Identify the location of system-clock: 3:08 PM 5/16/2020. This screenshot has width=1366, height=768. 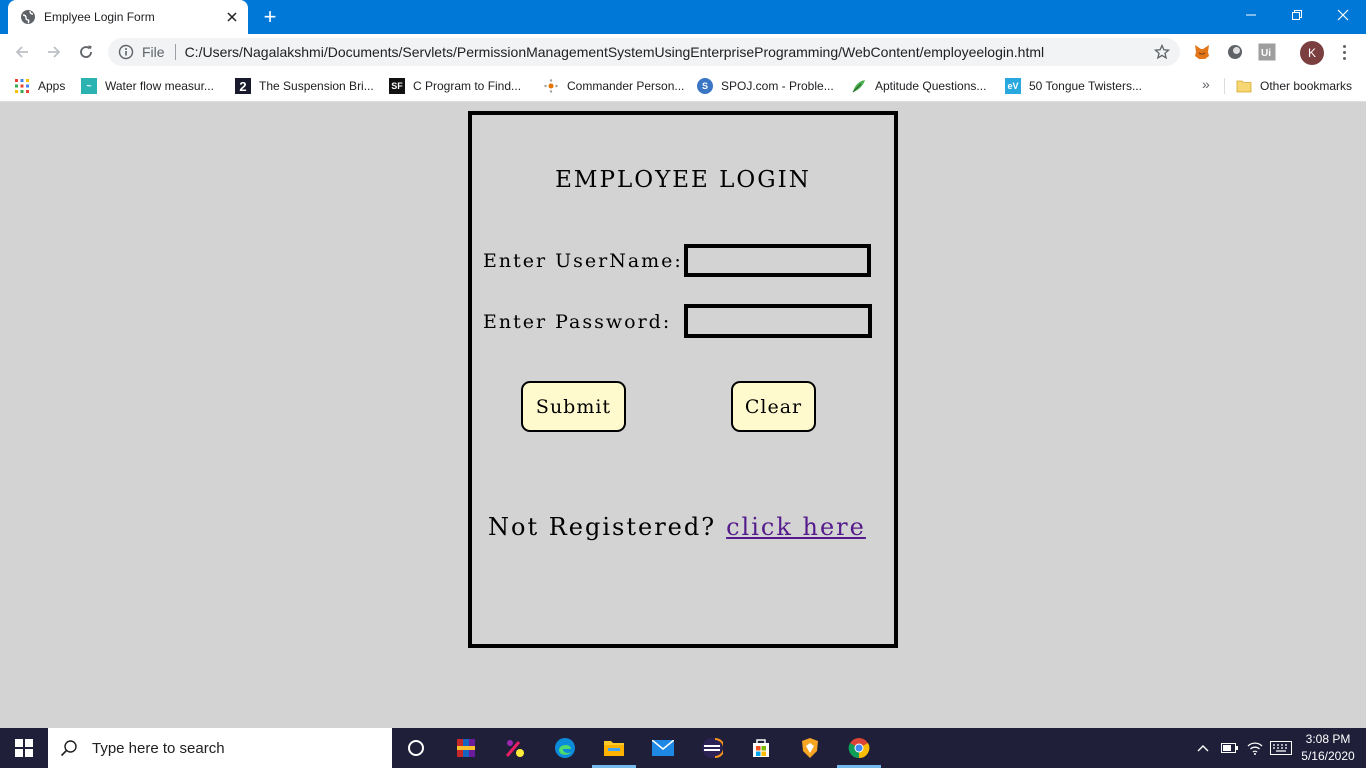
(1328, 748).